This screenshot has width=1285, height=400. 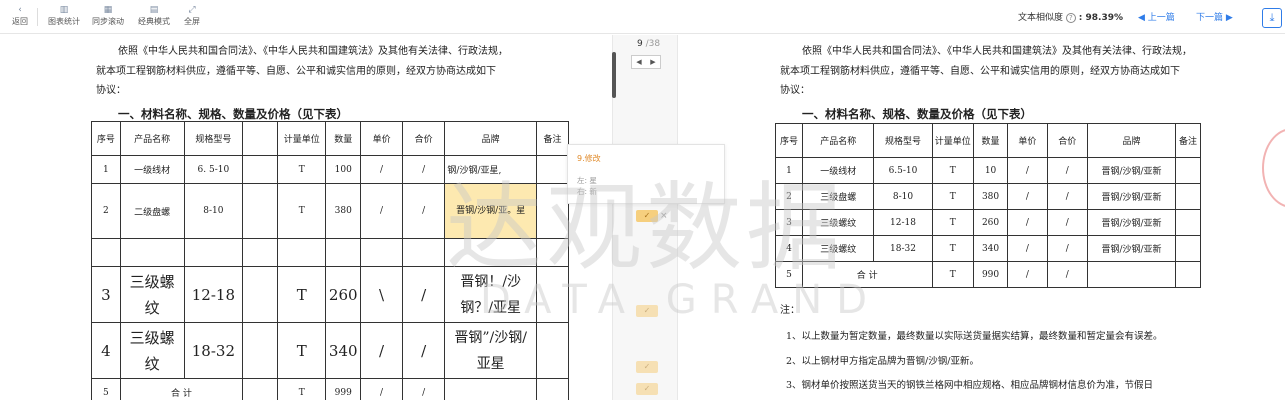 I want to click on header-unit: 计量单位, so click(x=302, y=138).